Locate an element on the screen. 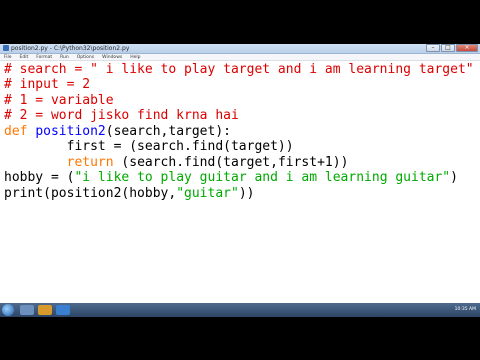 The height and width of the screenshot is (360, 480). print-call: print(position2(hobby, is located at coordinates (90, 193).